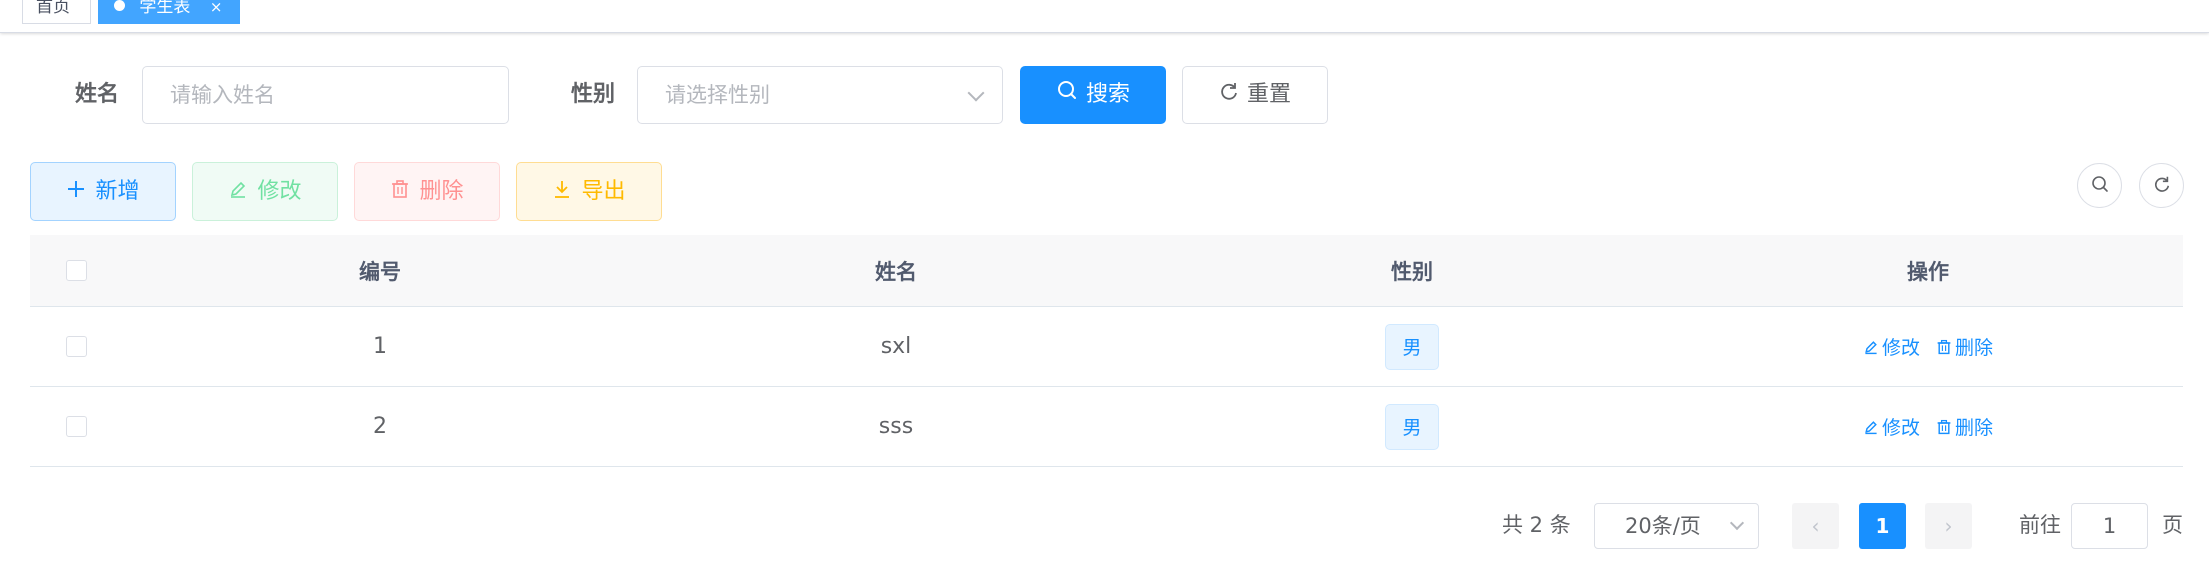 The image size is (2209, 568). What do you see at coordinates (717, 95) in the screenshot?
I see `sex-select-placeholder: 请选择性别` at bounding box center [717, 95].